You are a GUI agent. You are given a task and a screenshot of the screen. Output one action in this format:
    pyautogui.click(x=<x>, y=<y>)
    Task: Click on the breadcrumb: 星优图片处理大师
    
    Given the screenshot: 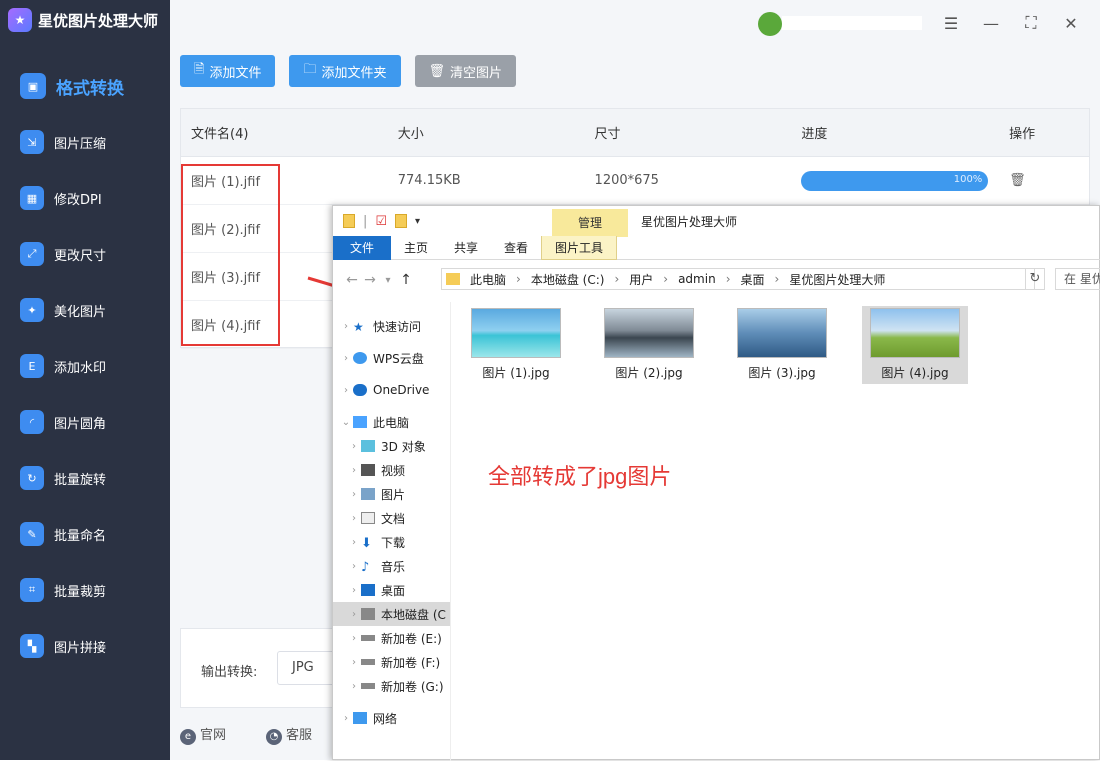 What is the action you would take?
    pyautogui.click(x=837, y=279)
    